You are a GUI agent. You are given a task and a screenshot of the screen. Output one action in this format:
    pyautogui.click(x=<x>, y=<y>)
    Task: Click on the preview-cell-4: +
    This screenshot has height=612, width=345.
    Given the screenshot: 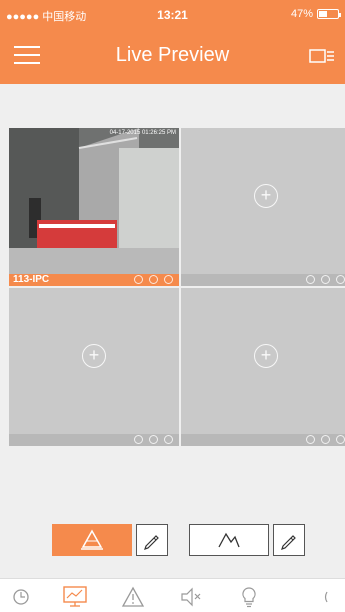 What is the action you would take?
    pyautogui.click(x=263, y=367)
    